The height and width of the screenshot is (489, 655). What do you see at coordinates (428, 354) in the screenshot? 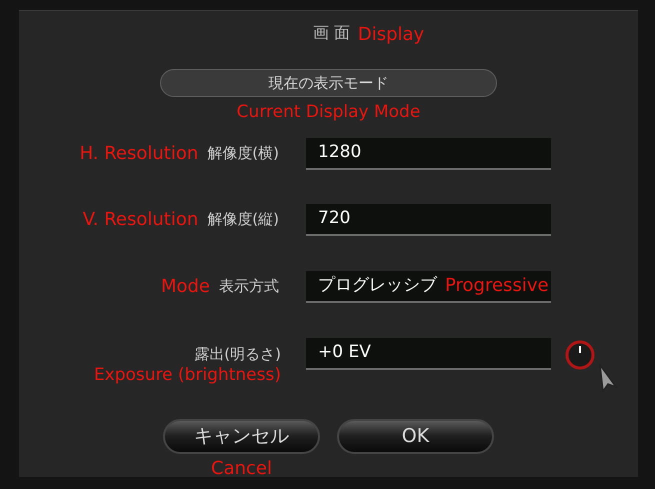
I see `exposure-field: +0 EV` at bounding box center [428, 354].